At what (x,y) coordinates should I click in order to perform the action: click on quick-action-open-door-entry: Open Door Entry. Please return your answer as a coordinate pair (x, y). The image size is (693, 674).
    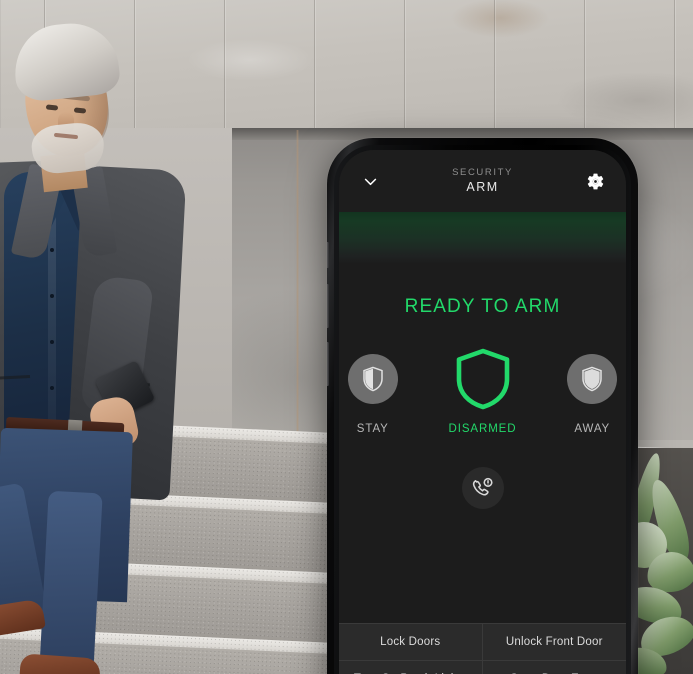
    Looking at the image, I should click on (554, 667).